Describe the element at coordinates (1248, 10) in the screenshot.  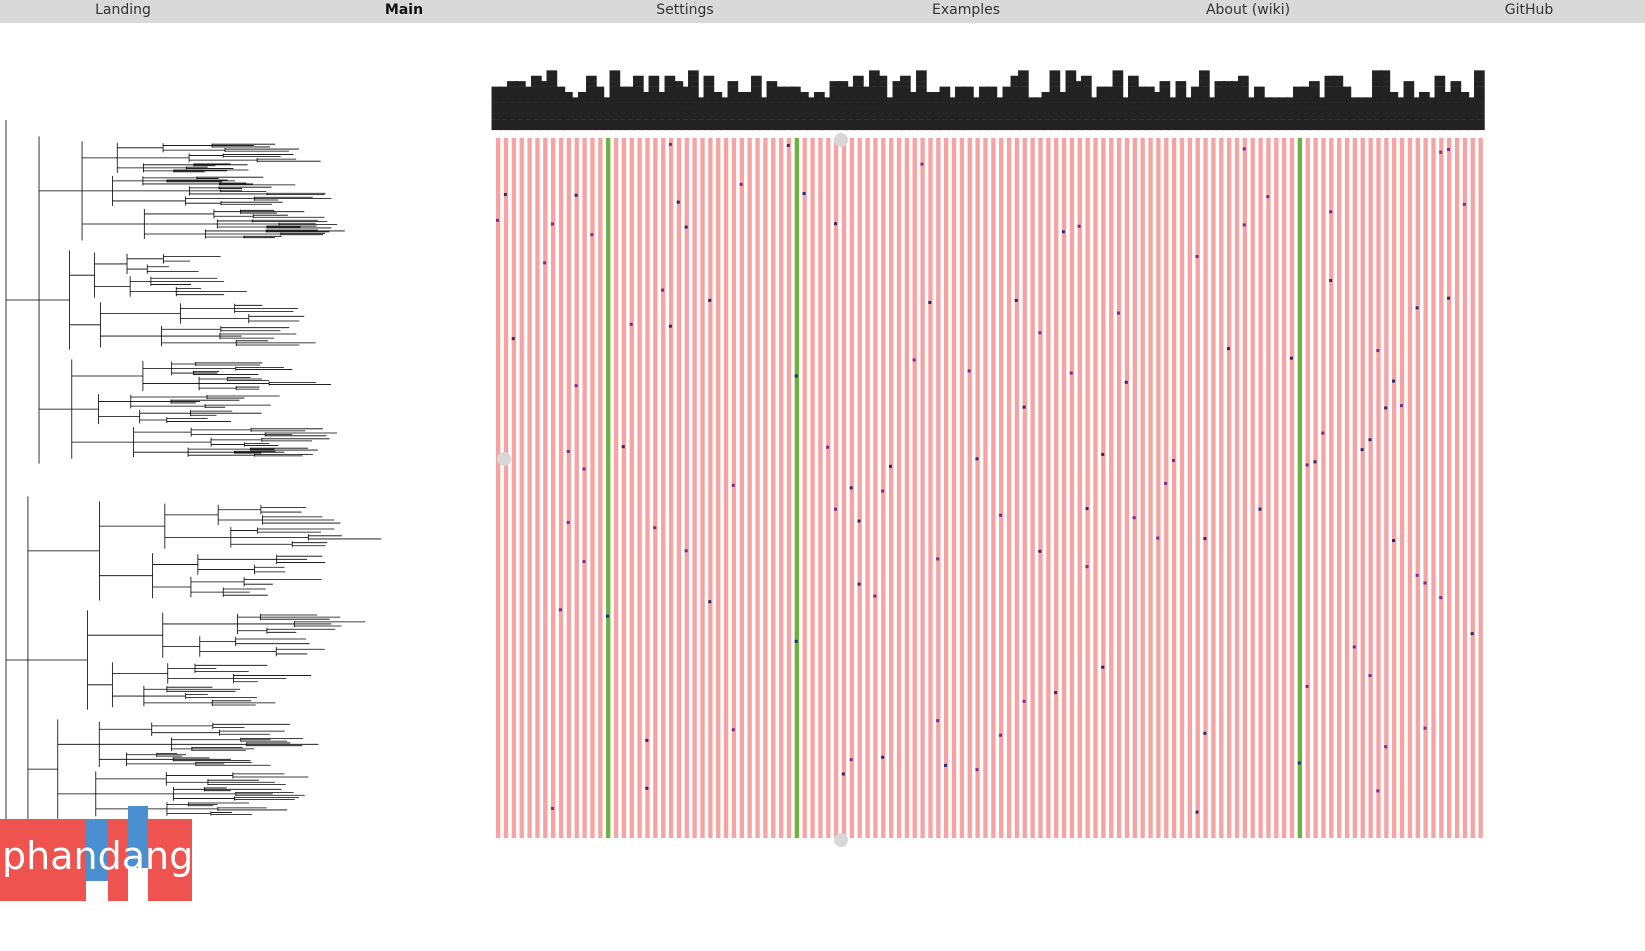
I see `nav-about-wiki: About (wiki)` at that location.